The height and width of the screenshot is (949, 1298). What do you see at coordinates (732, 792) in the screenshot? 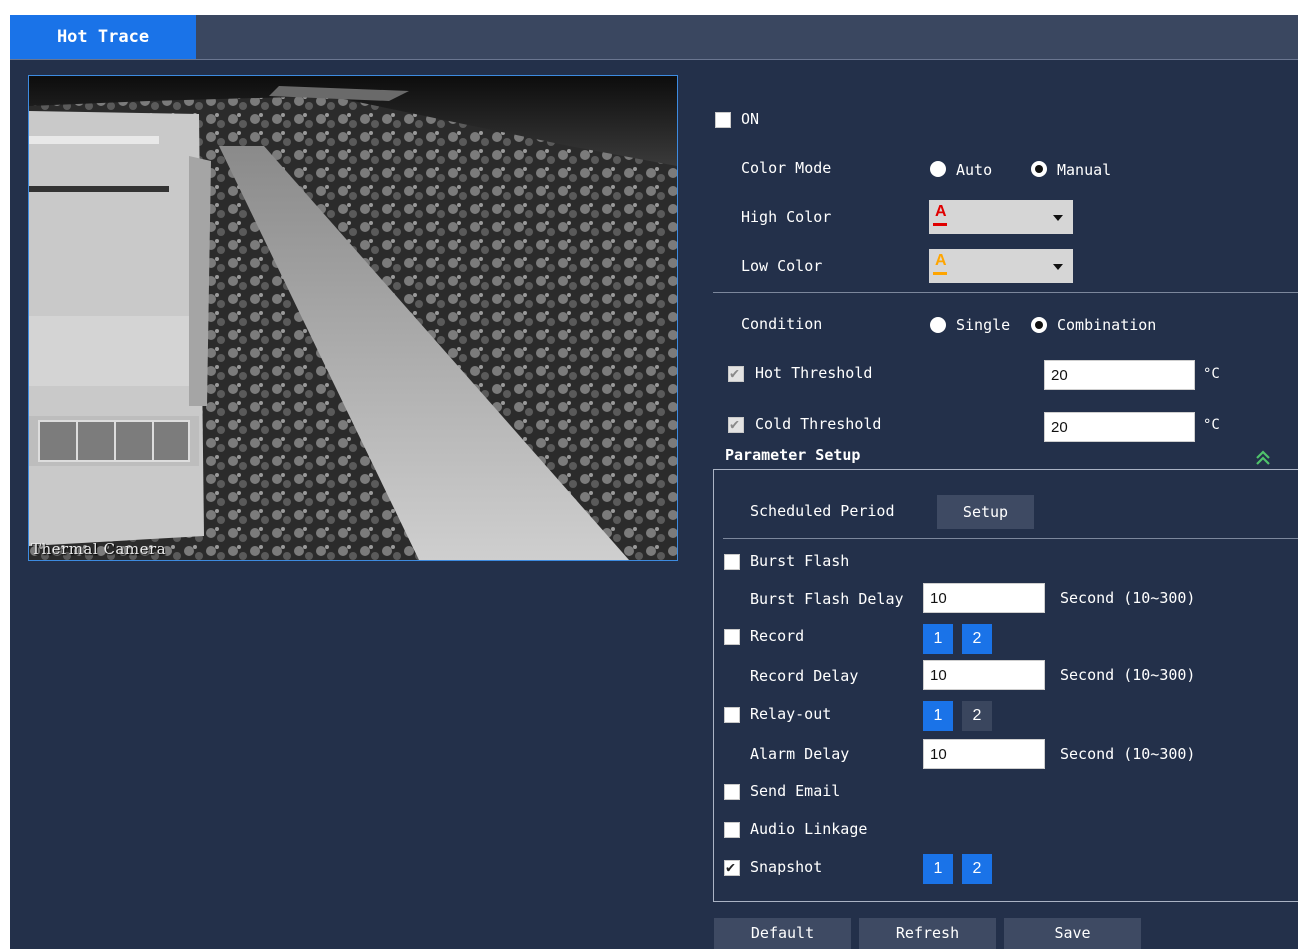
I see `send-email-checkbox` at bounding box center [732, 792].